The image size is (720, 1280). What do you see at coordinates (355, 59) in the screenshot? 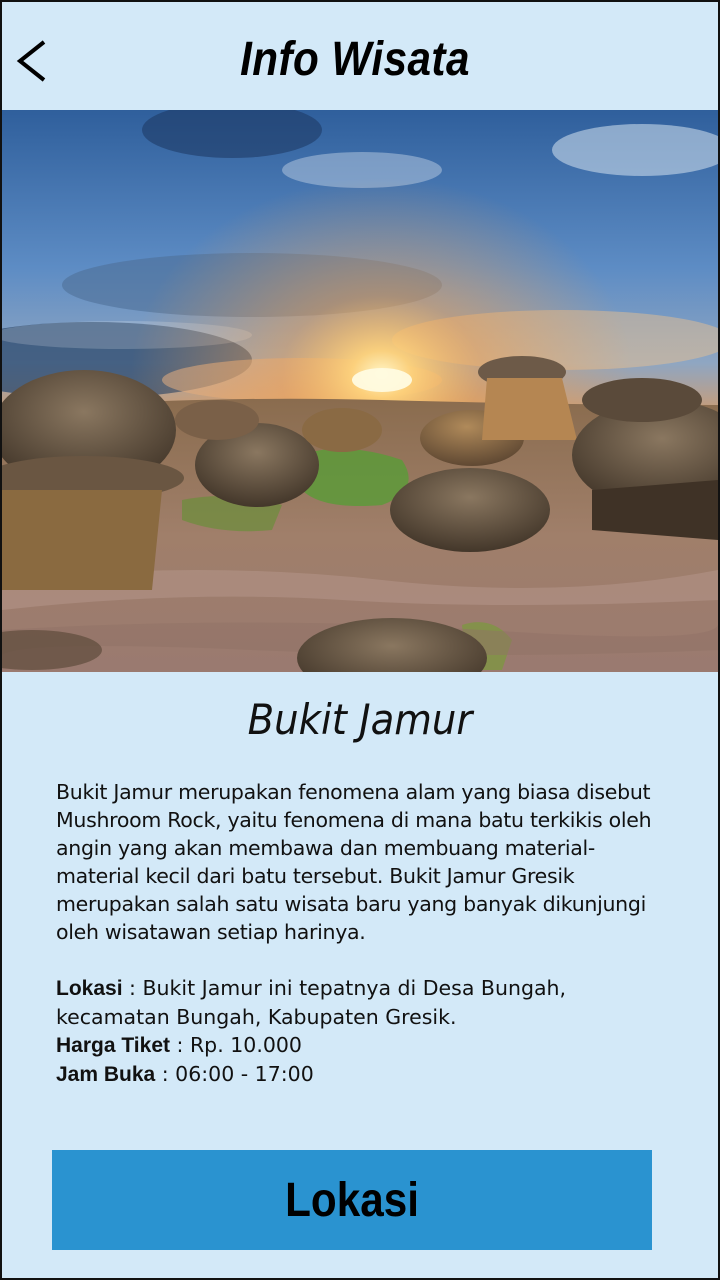
I see `page-title: Info Wisata` at bounding box center [355, 59].